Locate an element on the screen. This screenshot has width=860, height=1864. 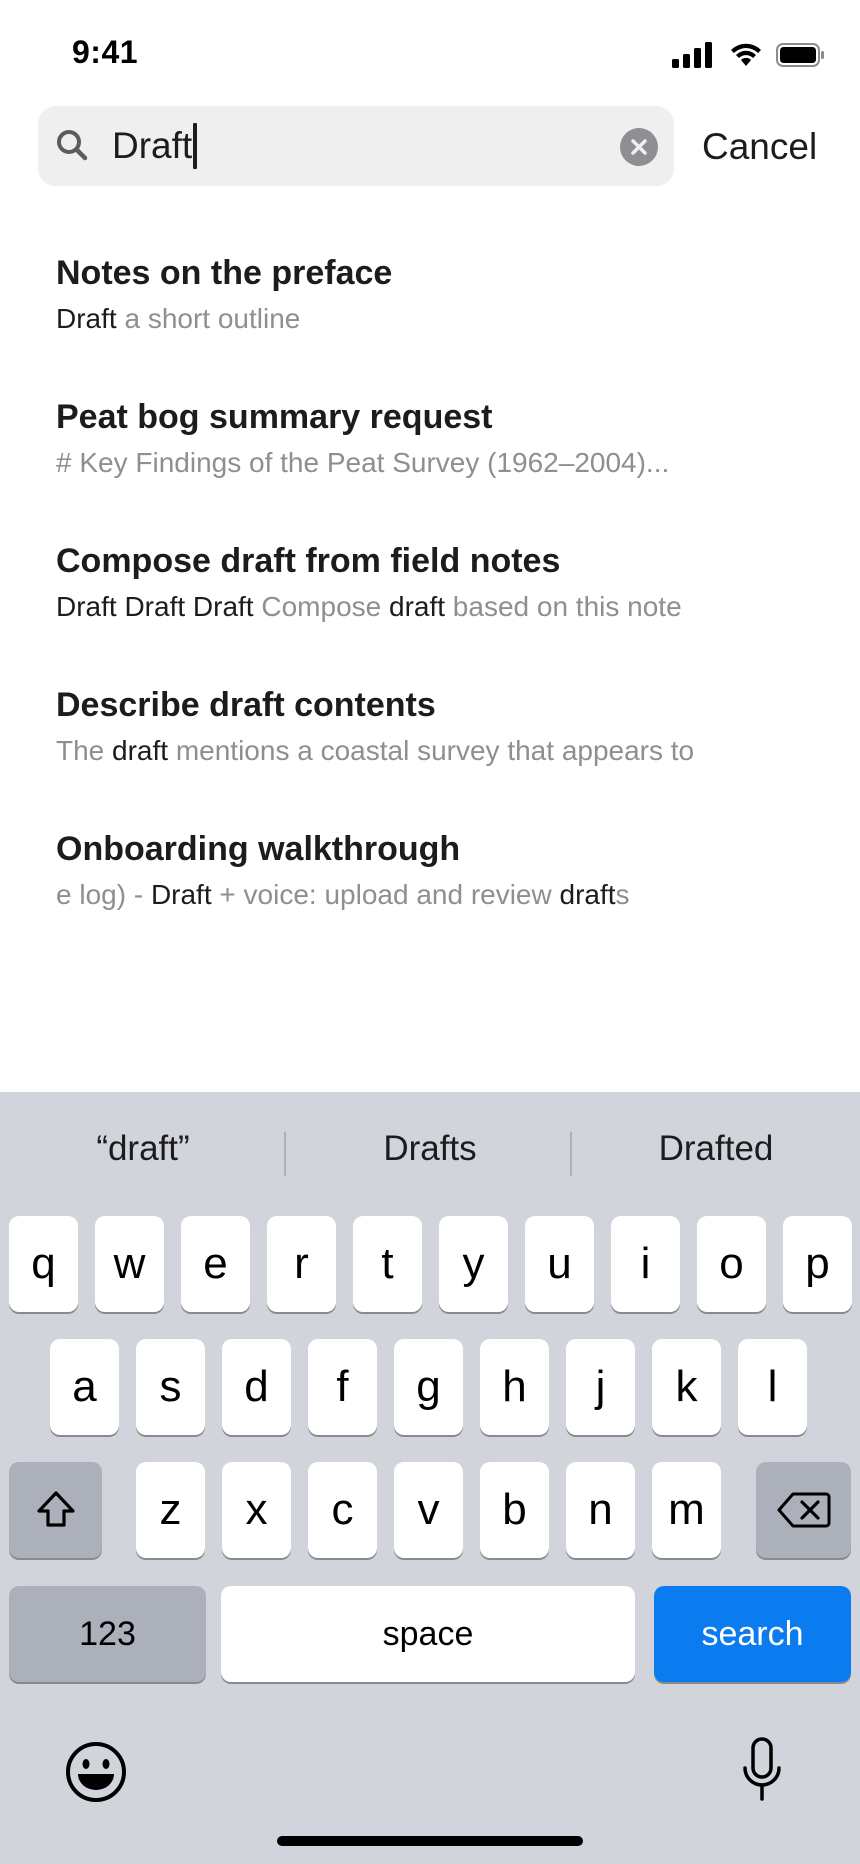
status-bar: 9:41 is located at coordinates (430, 50).